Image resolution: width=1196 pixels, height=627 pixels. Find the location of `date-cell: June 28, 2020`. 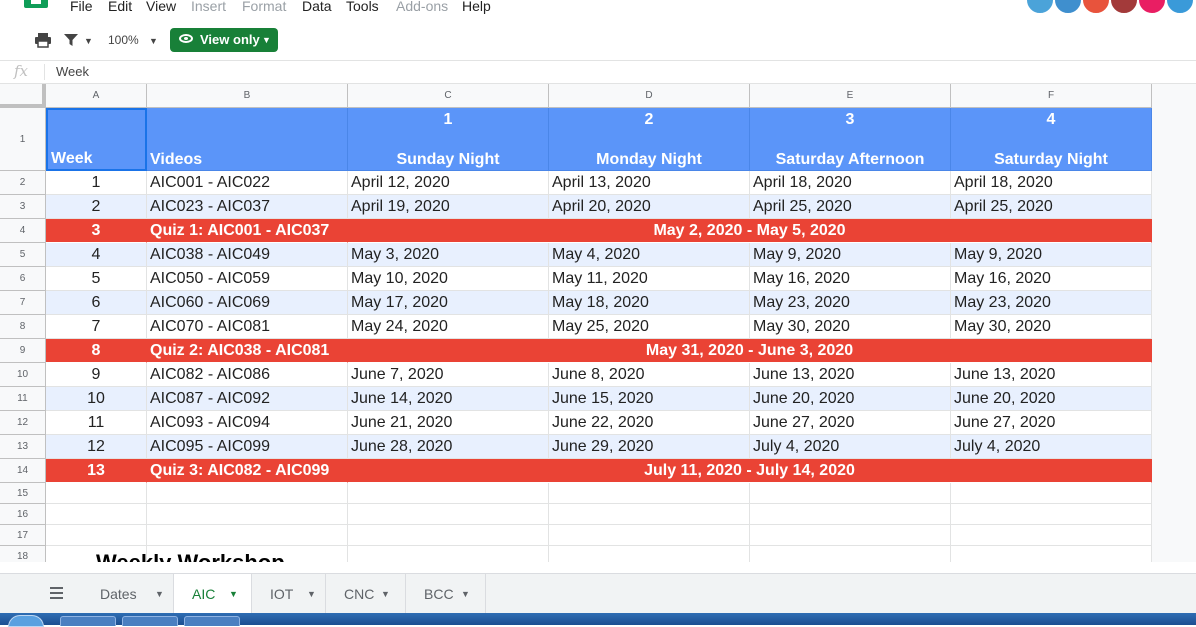

date-cell: June 28, 2020 is located at coordinates (448, 447).